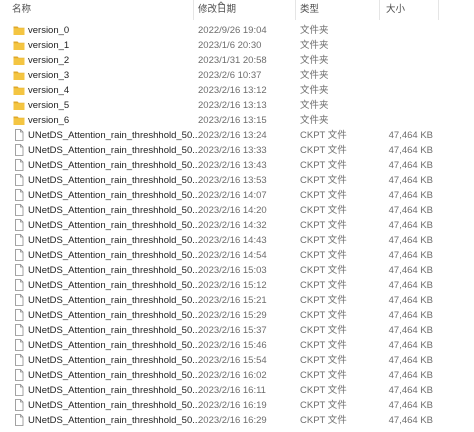  I want to click on modified-date: 2023/2/16 16:11, so click(232, 390).